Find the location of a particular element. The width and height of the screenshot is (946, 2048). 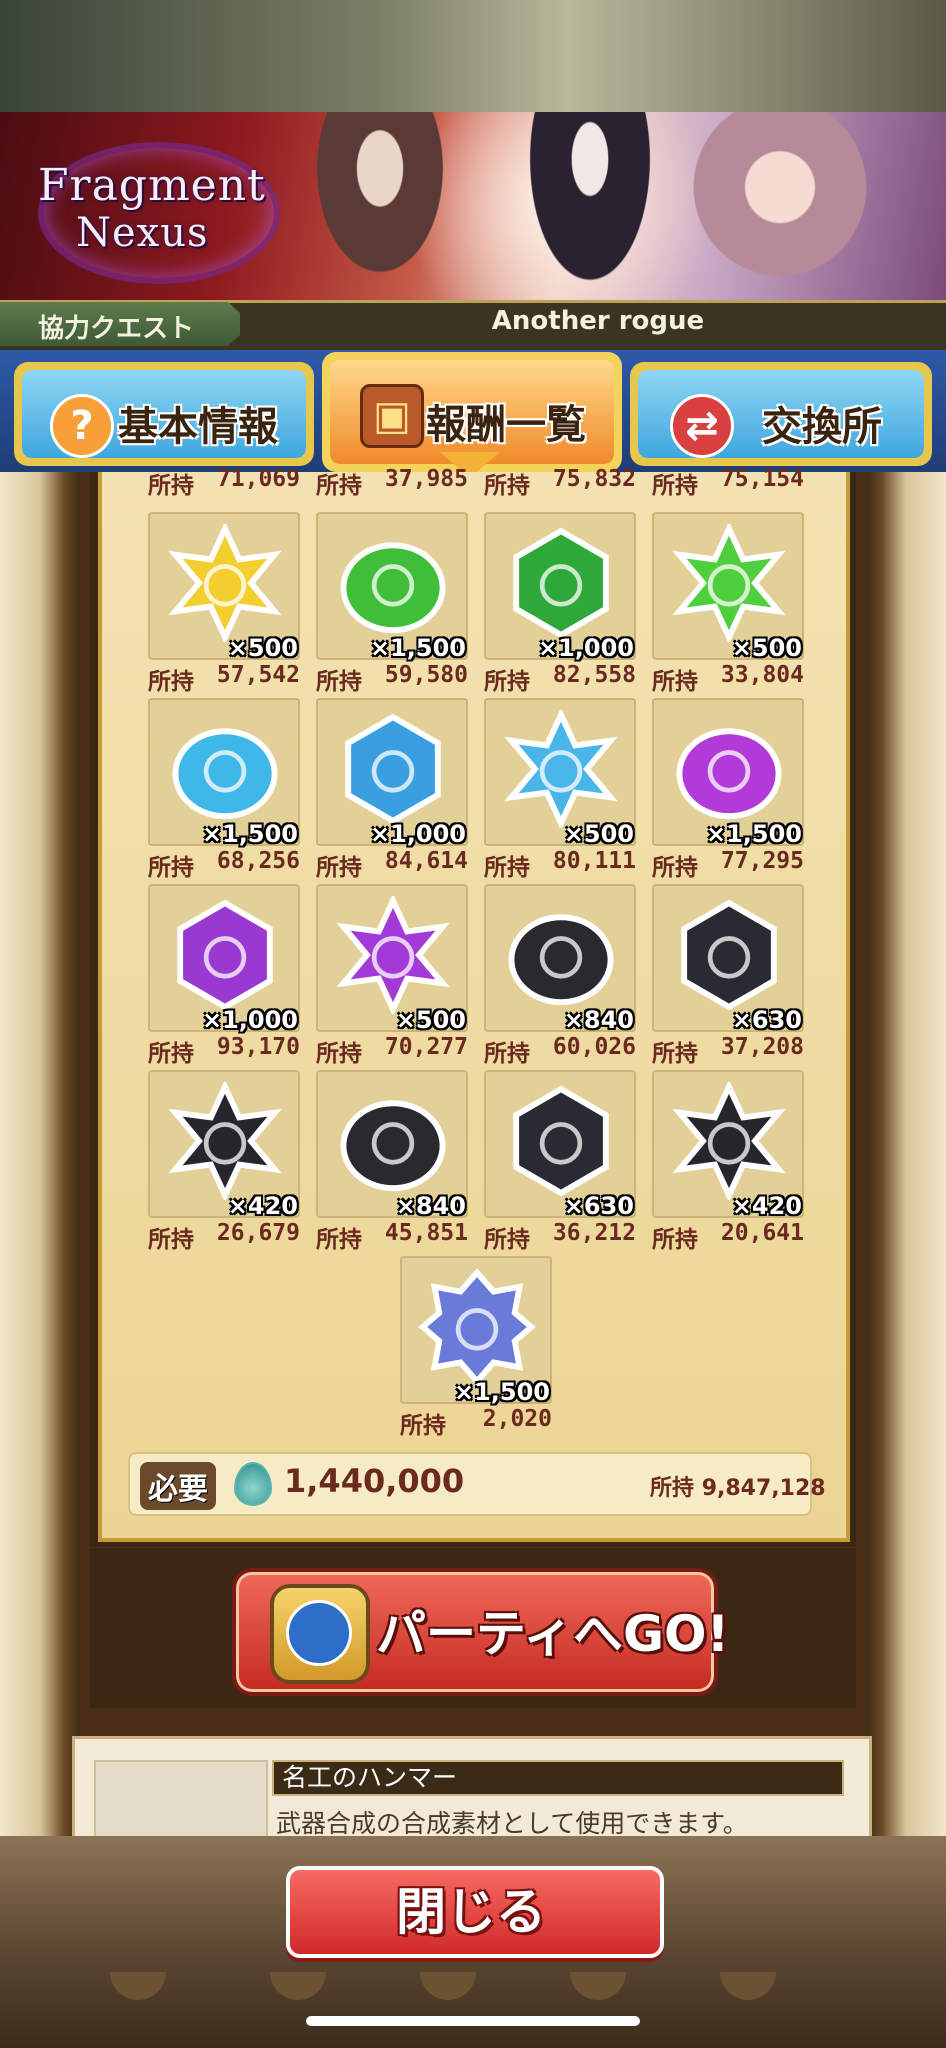

reward-quantity: ×630 is located at coordinates (598, 1206).